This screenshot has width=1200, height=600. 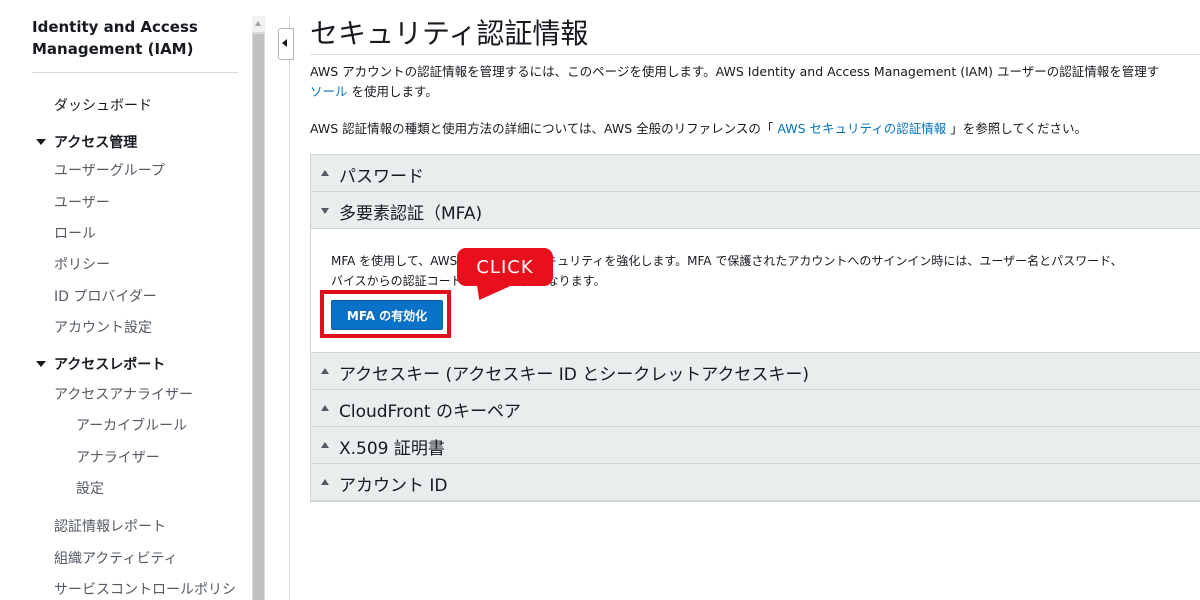 I want to click on sidebar-item-dashboard: ダッシュボード, so click(x=103, y=105).